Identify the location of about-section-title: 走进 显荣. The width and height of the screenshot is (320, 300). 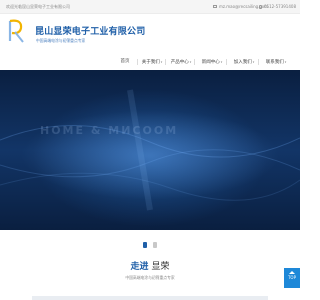
(150, 265).